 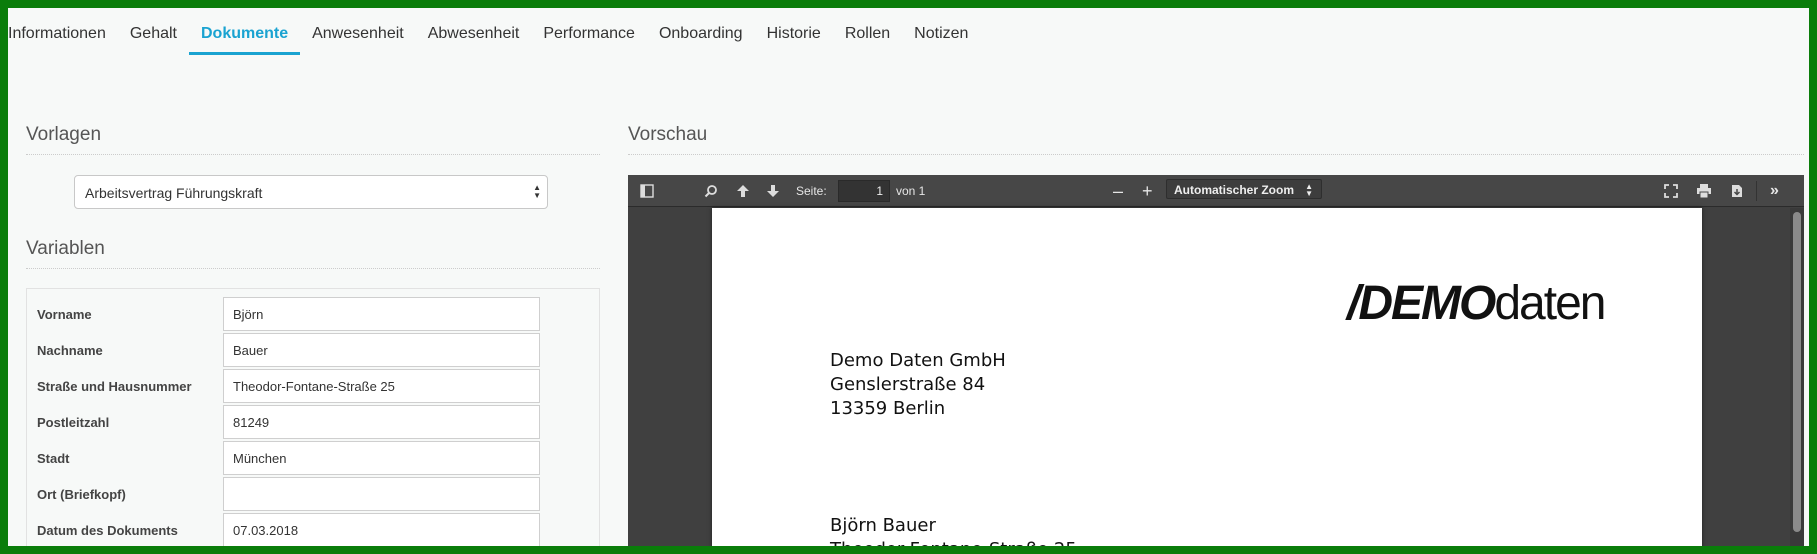 What do you see at coordinates (381, 386) in the screenshot?
I see `strasse-input` at bounding box center [381, 386].